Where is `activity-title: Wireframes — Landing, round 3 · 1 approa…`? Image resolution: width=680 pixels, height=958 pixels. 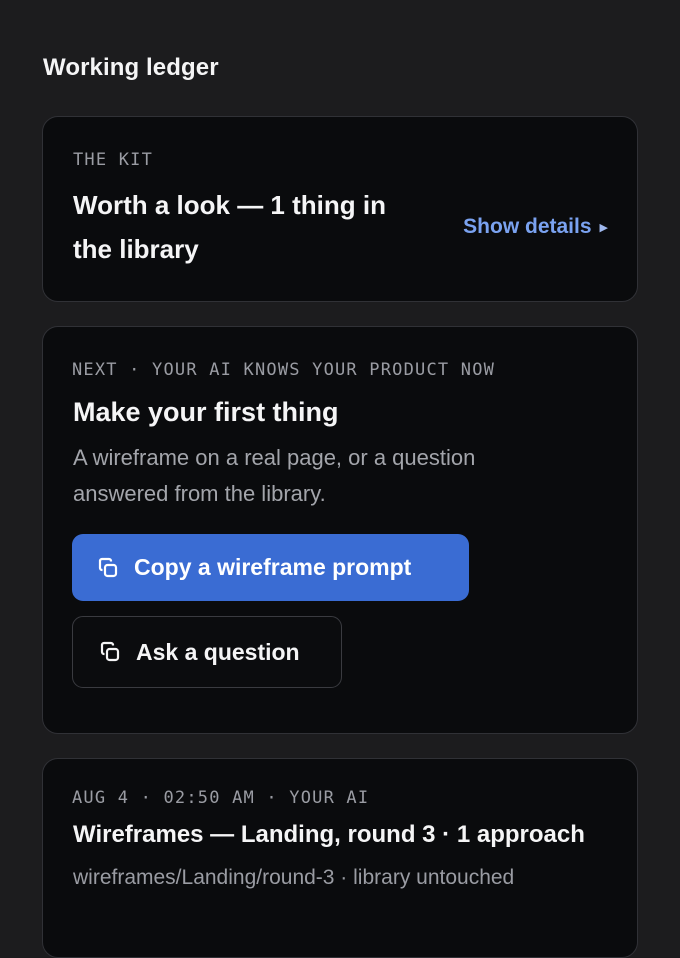
activity-title: Wireframes — Landing, round 3 · 1 approa… is located at coordinates (329, 834).